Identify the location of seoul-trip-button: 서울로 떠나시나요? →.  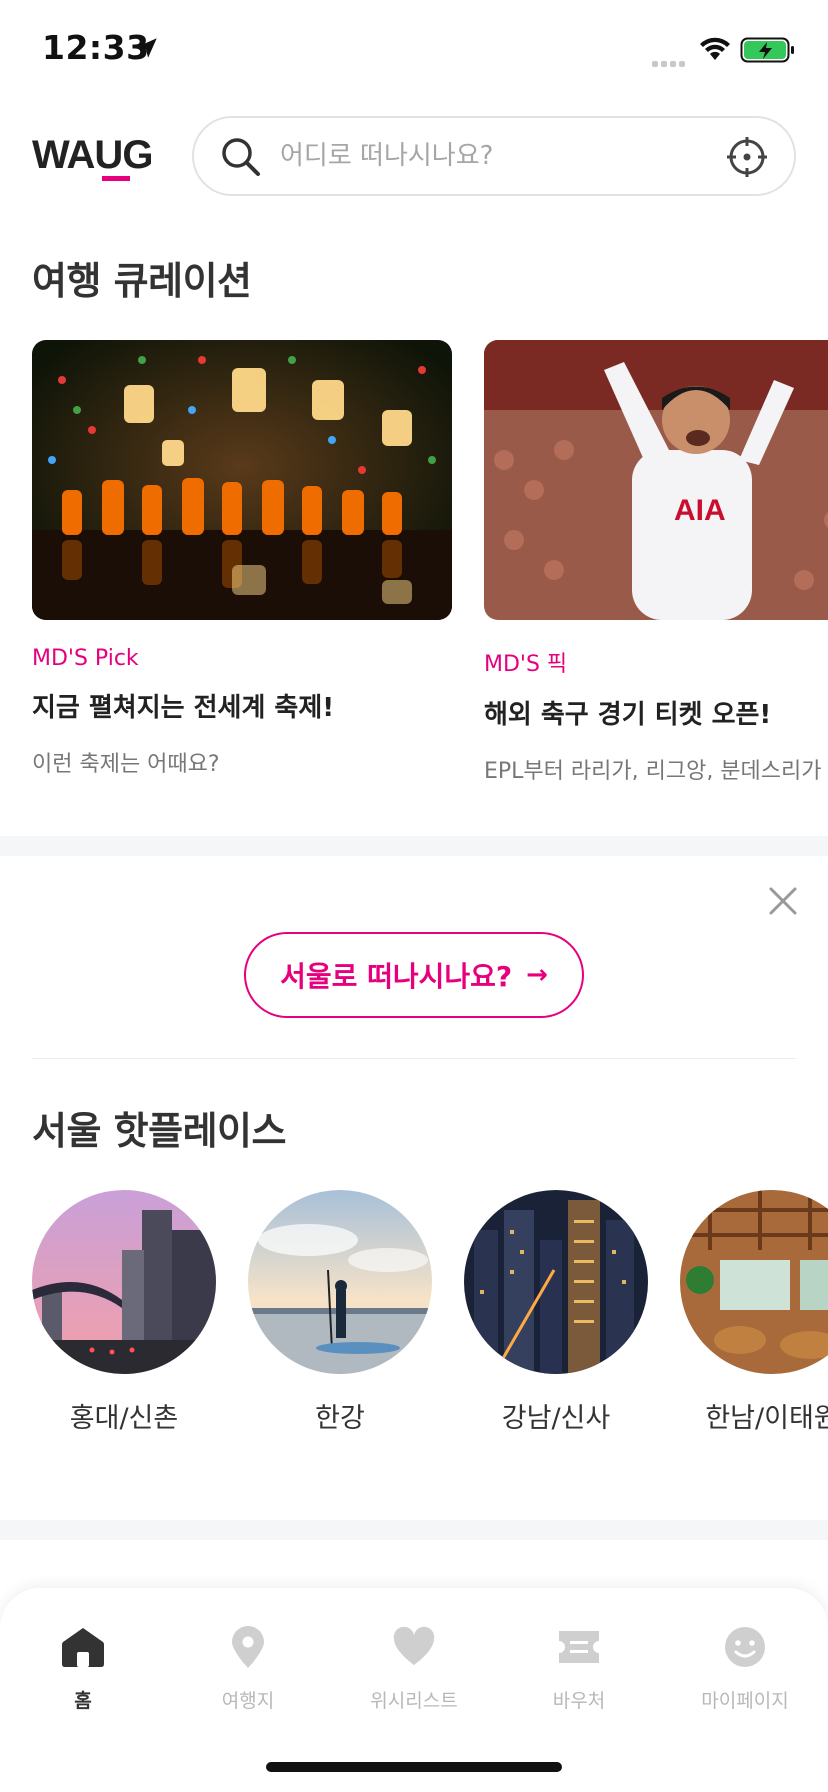
(414, 975).